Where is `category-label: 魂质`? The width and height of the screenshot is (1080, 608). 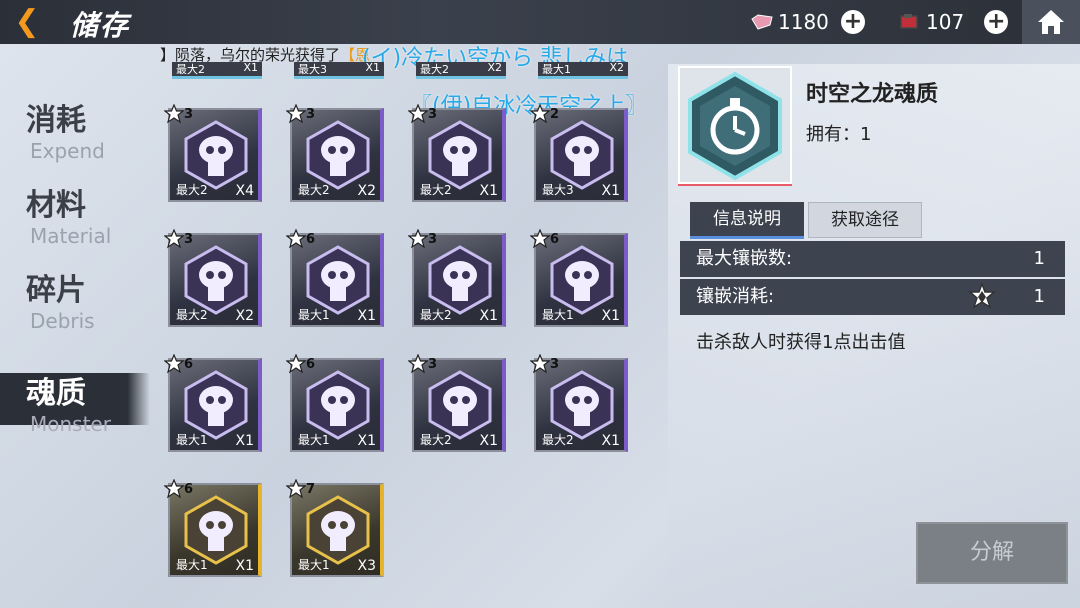
category-label: 魂质 is located at coordinates (56, 393).